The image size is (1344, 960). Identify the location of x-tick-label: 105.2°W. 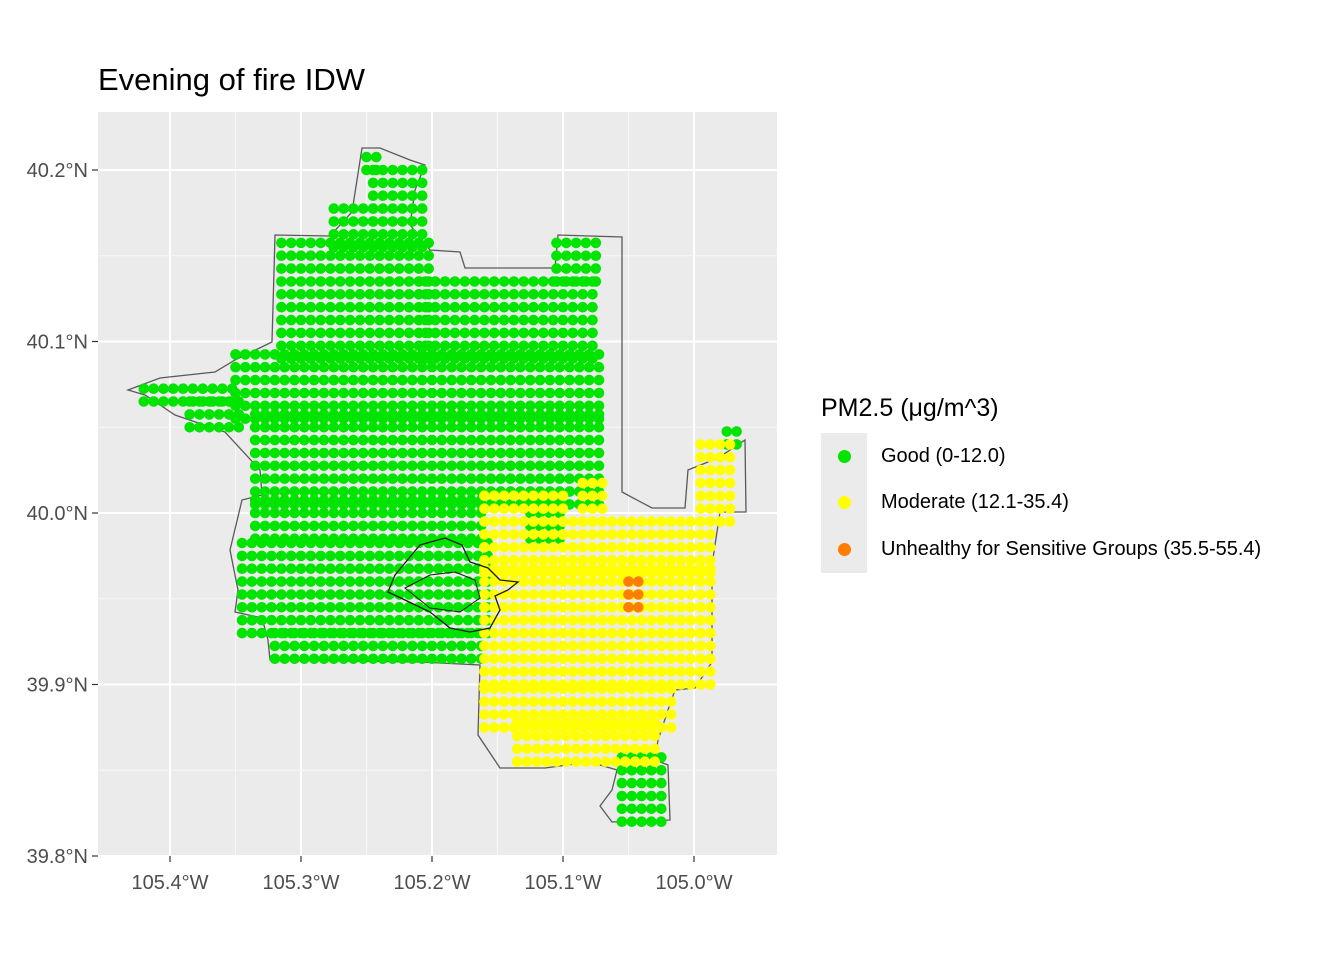
(432, 883).